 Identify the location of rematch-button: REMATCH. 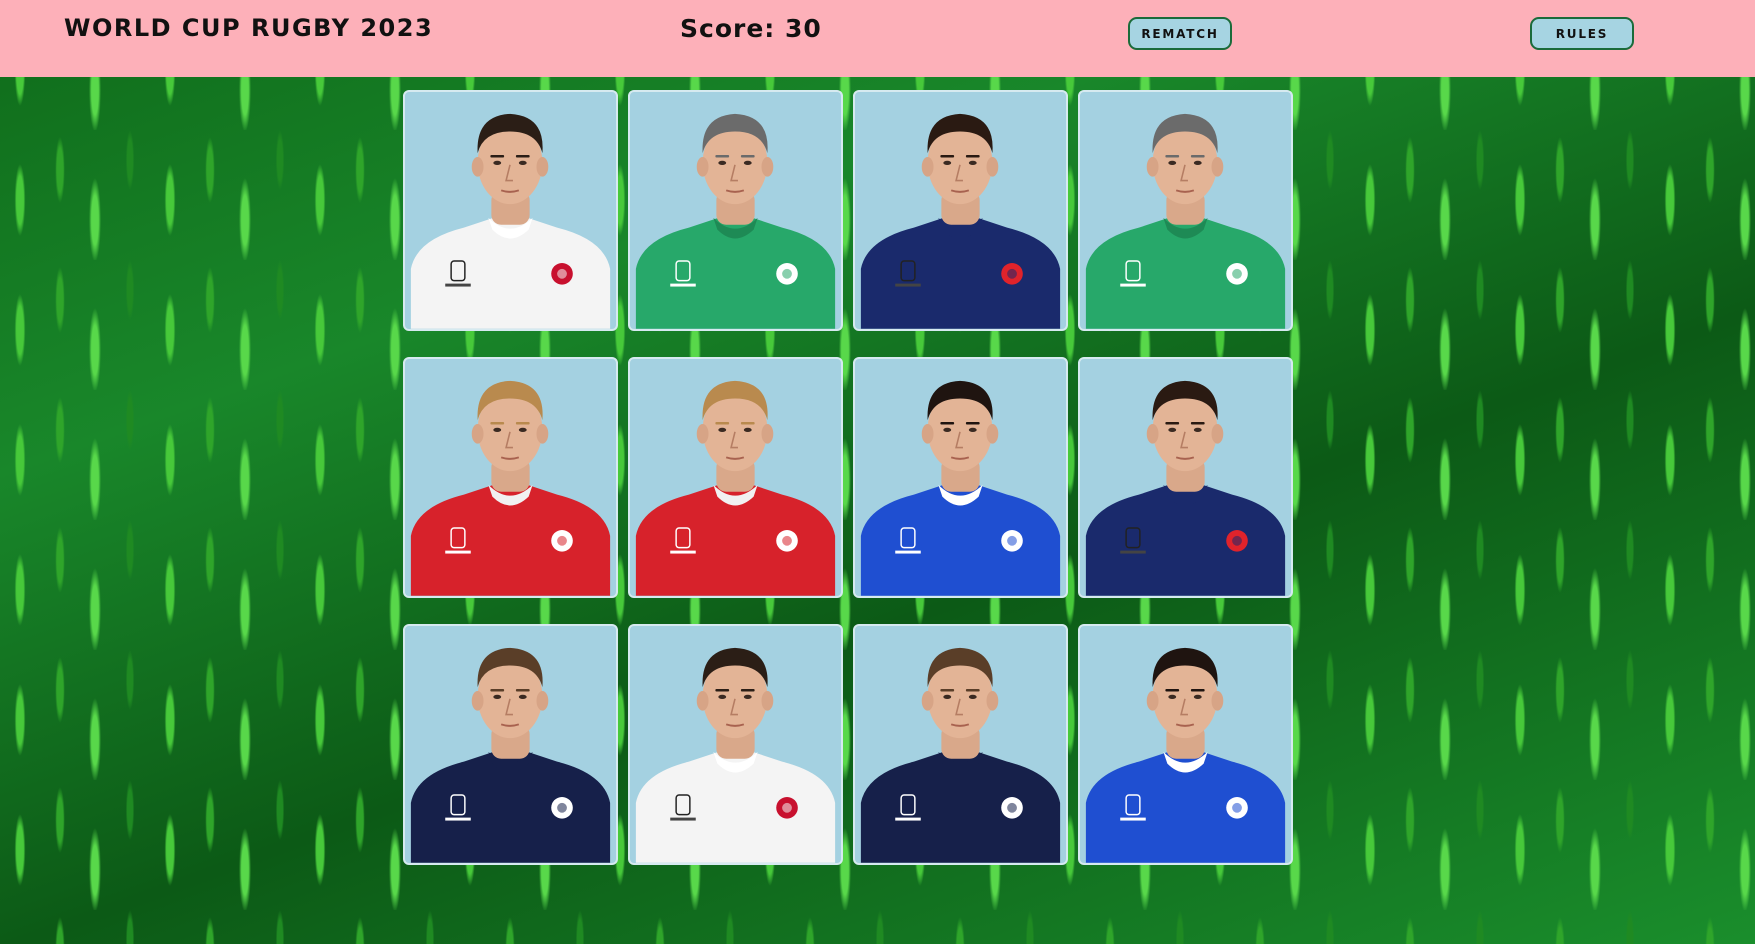
(1180, 33).